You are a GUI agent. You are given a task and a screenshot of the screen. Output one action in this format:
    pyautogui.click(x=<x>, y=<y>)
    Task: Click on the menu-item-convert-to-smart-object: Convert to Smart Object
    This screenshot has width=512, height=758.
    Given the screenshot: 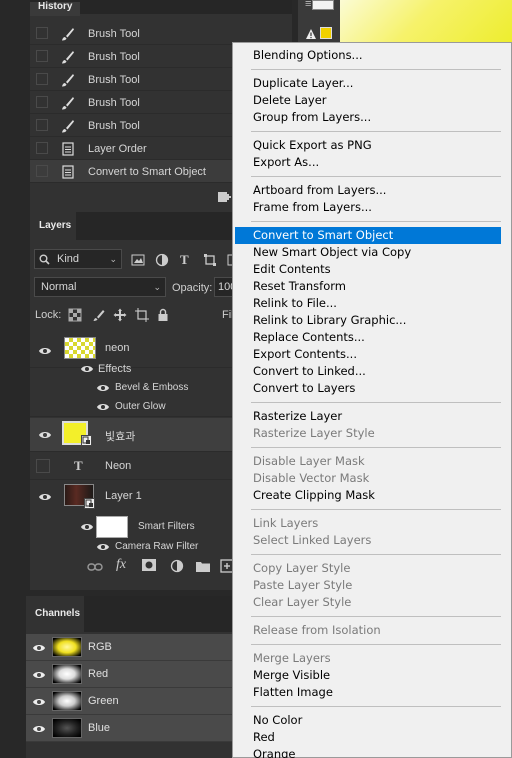 What is the action you would take?
    pyautogui.click(x=368, y=235)
    